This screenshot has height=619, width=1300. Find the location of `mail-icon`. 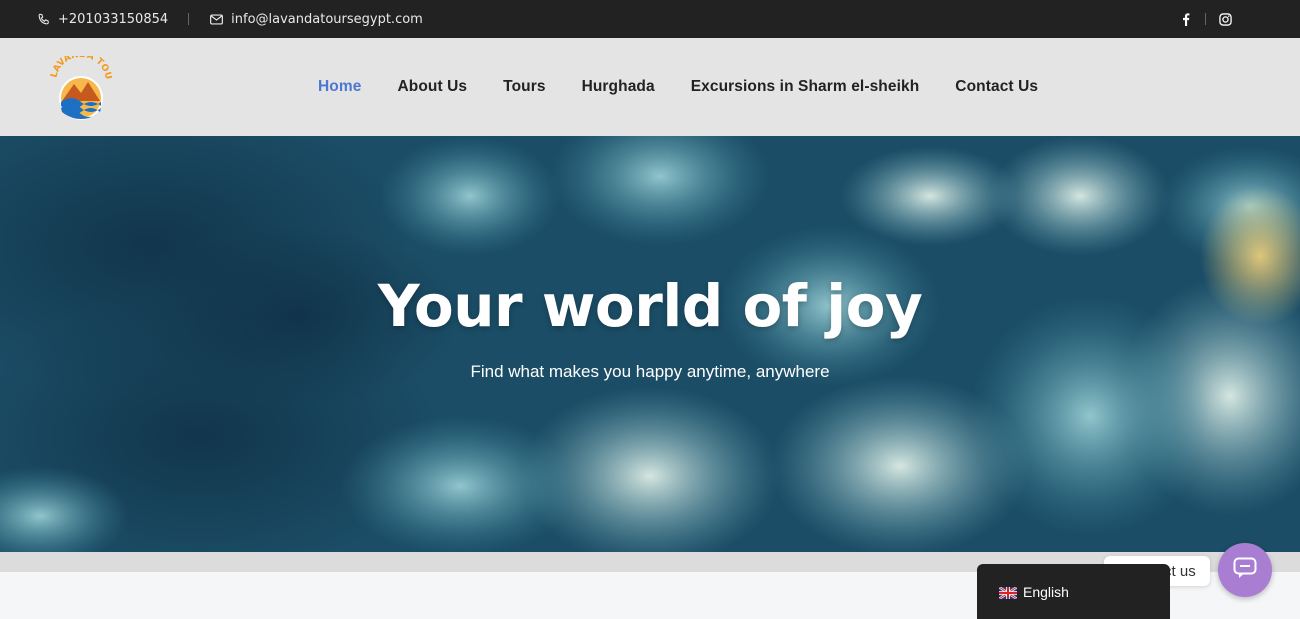

mail-icon is located at coordinates (216, 19).